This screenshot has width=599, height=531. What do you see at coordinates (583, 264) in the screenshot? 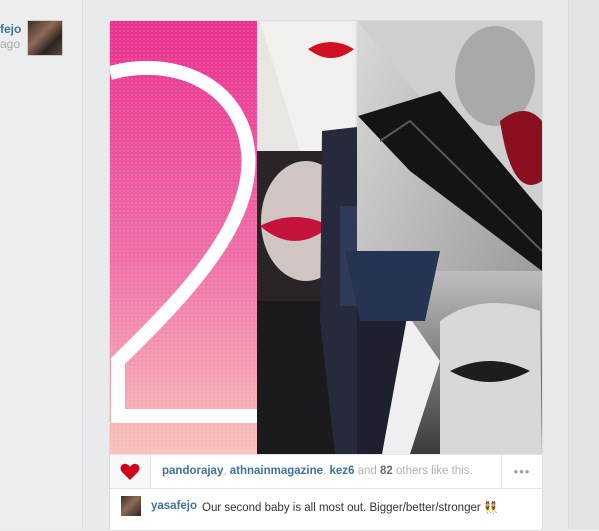
I see `scroll-gutter` at bounding box center [583, 264].